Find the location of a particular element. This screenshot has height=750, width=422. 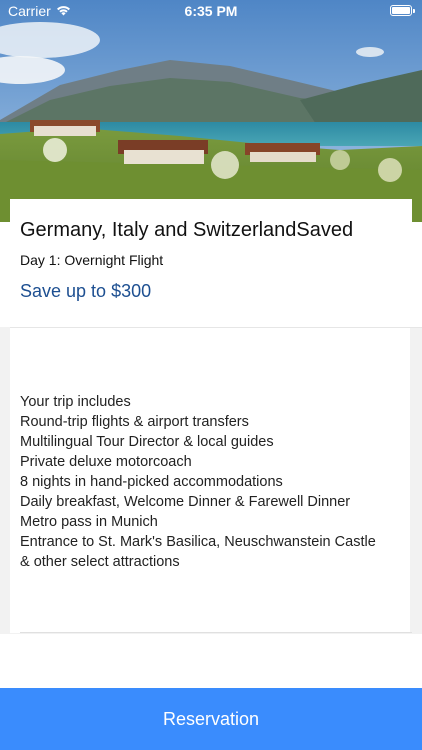

status-bar: Carrier 6:35 PM is located at coordinates (211, 11).